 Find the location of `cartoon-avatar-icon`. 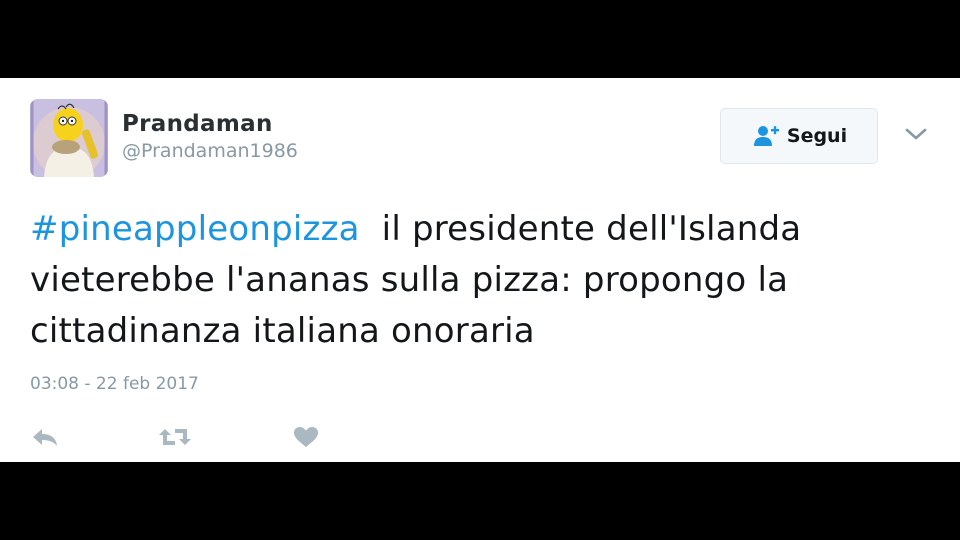

cartoon-avatar-icon is located at coordinates (69, 138).